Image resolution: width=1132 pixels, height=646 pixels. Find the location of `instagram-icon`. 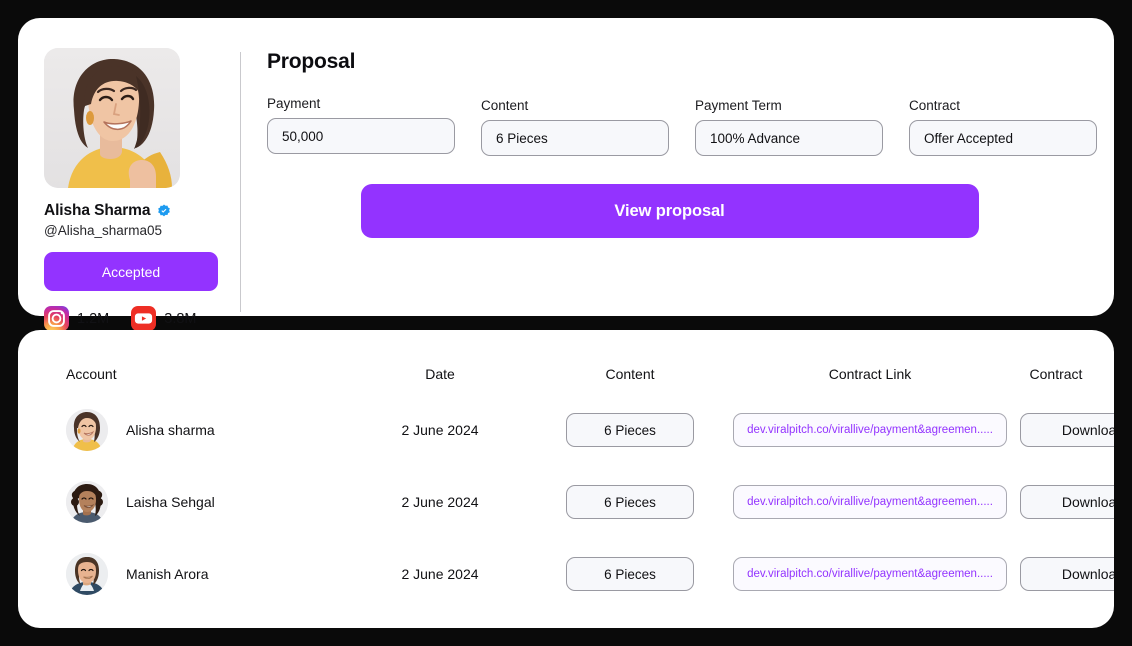

instagram-icon is located at coordinates (56, 318).